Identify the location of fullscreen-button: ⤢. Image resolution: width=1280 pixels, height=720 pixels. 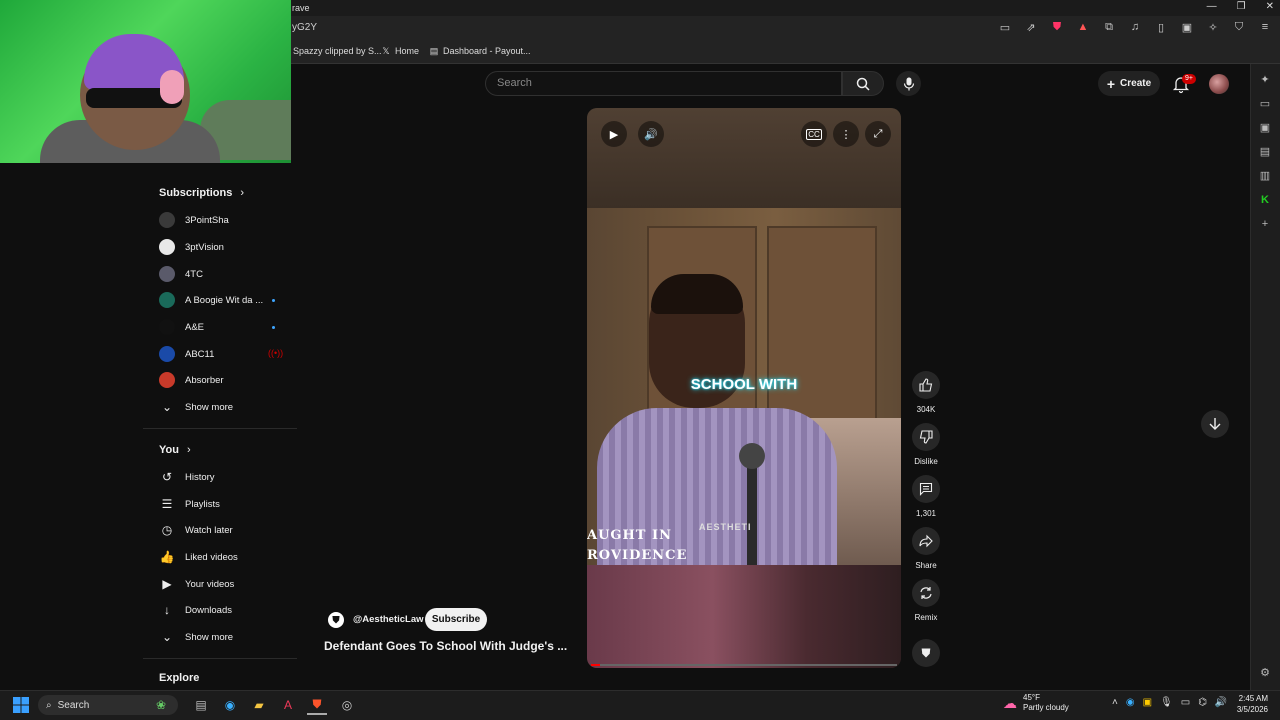
(878, 134).